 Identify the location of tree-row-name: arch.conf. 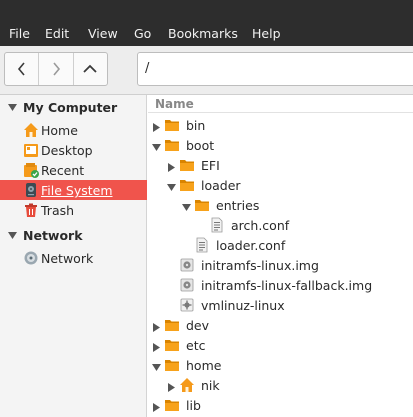
(260, 225).